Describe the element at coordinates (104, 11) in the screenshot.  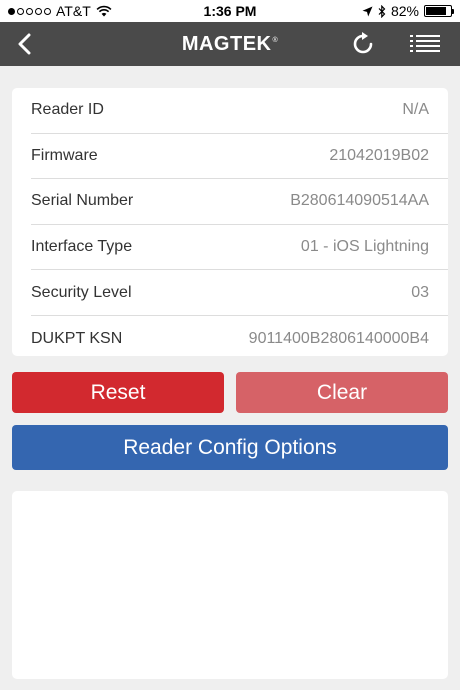
I see `wifi-icon` at that location.